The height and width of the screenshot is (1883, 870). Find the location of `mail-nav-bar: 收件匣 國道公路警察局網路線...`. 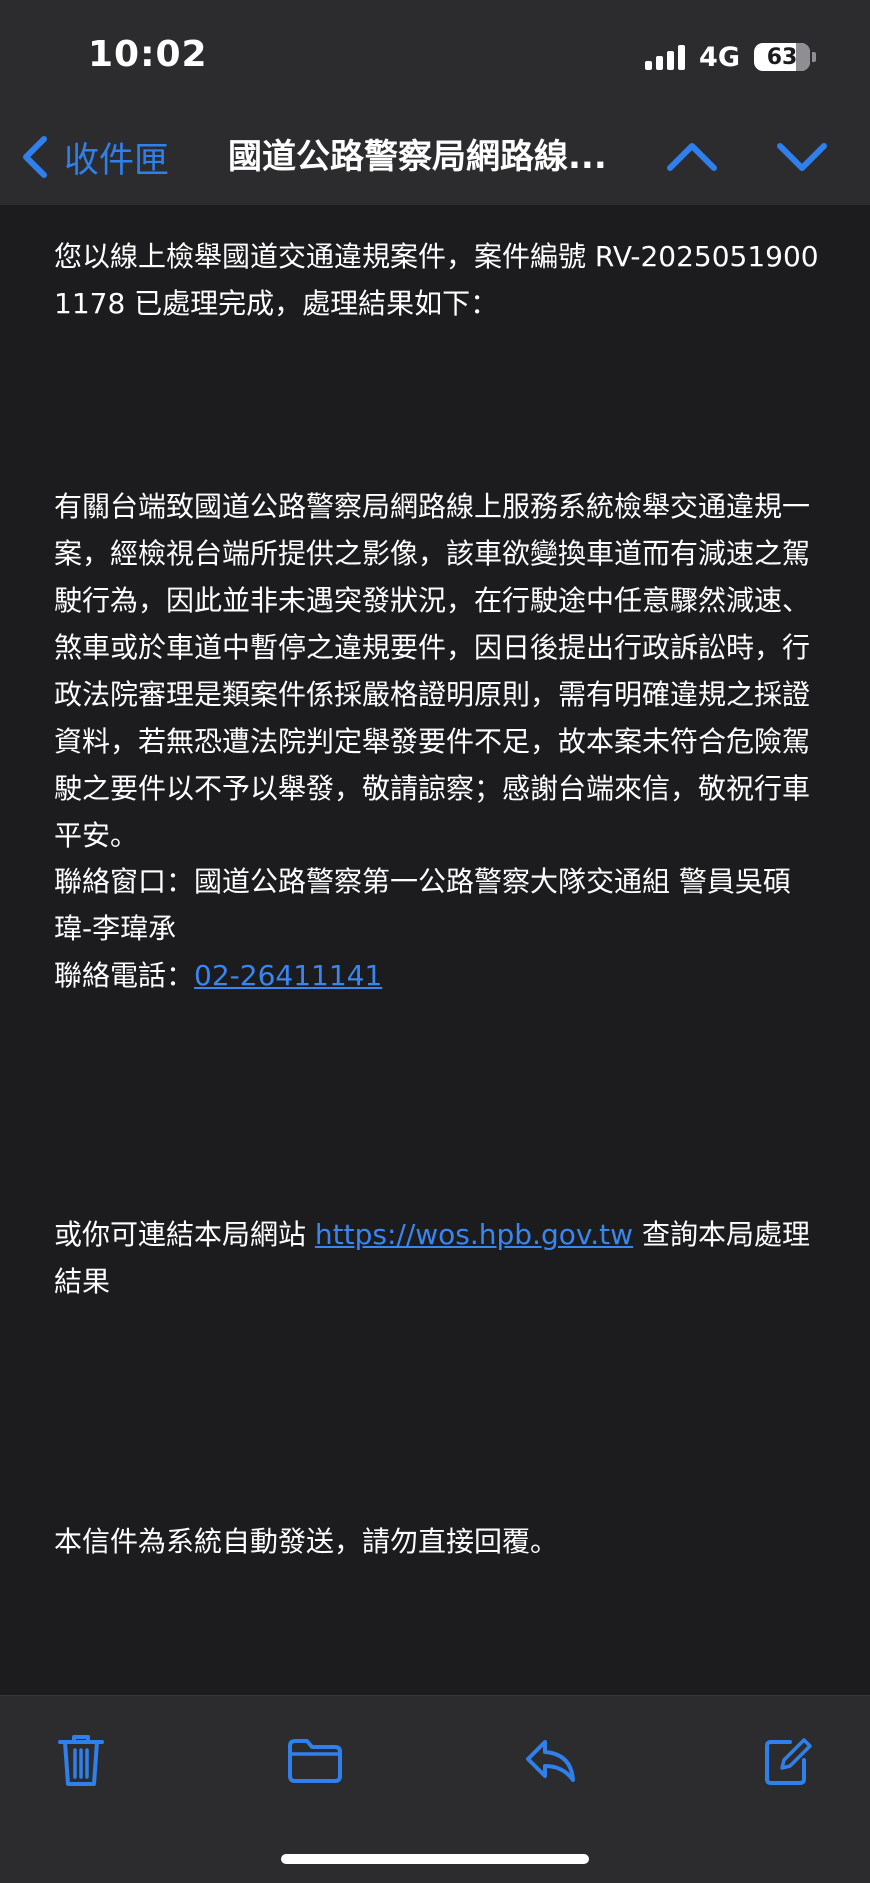

mail-nav-bar: 收件匣 國道公路警察局網路線... is located at coordinates (435, 158).